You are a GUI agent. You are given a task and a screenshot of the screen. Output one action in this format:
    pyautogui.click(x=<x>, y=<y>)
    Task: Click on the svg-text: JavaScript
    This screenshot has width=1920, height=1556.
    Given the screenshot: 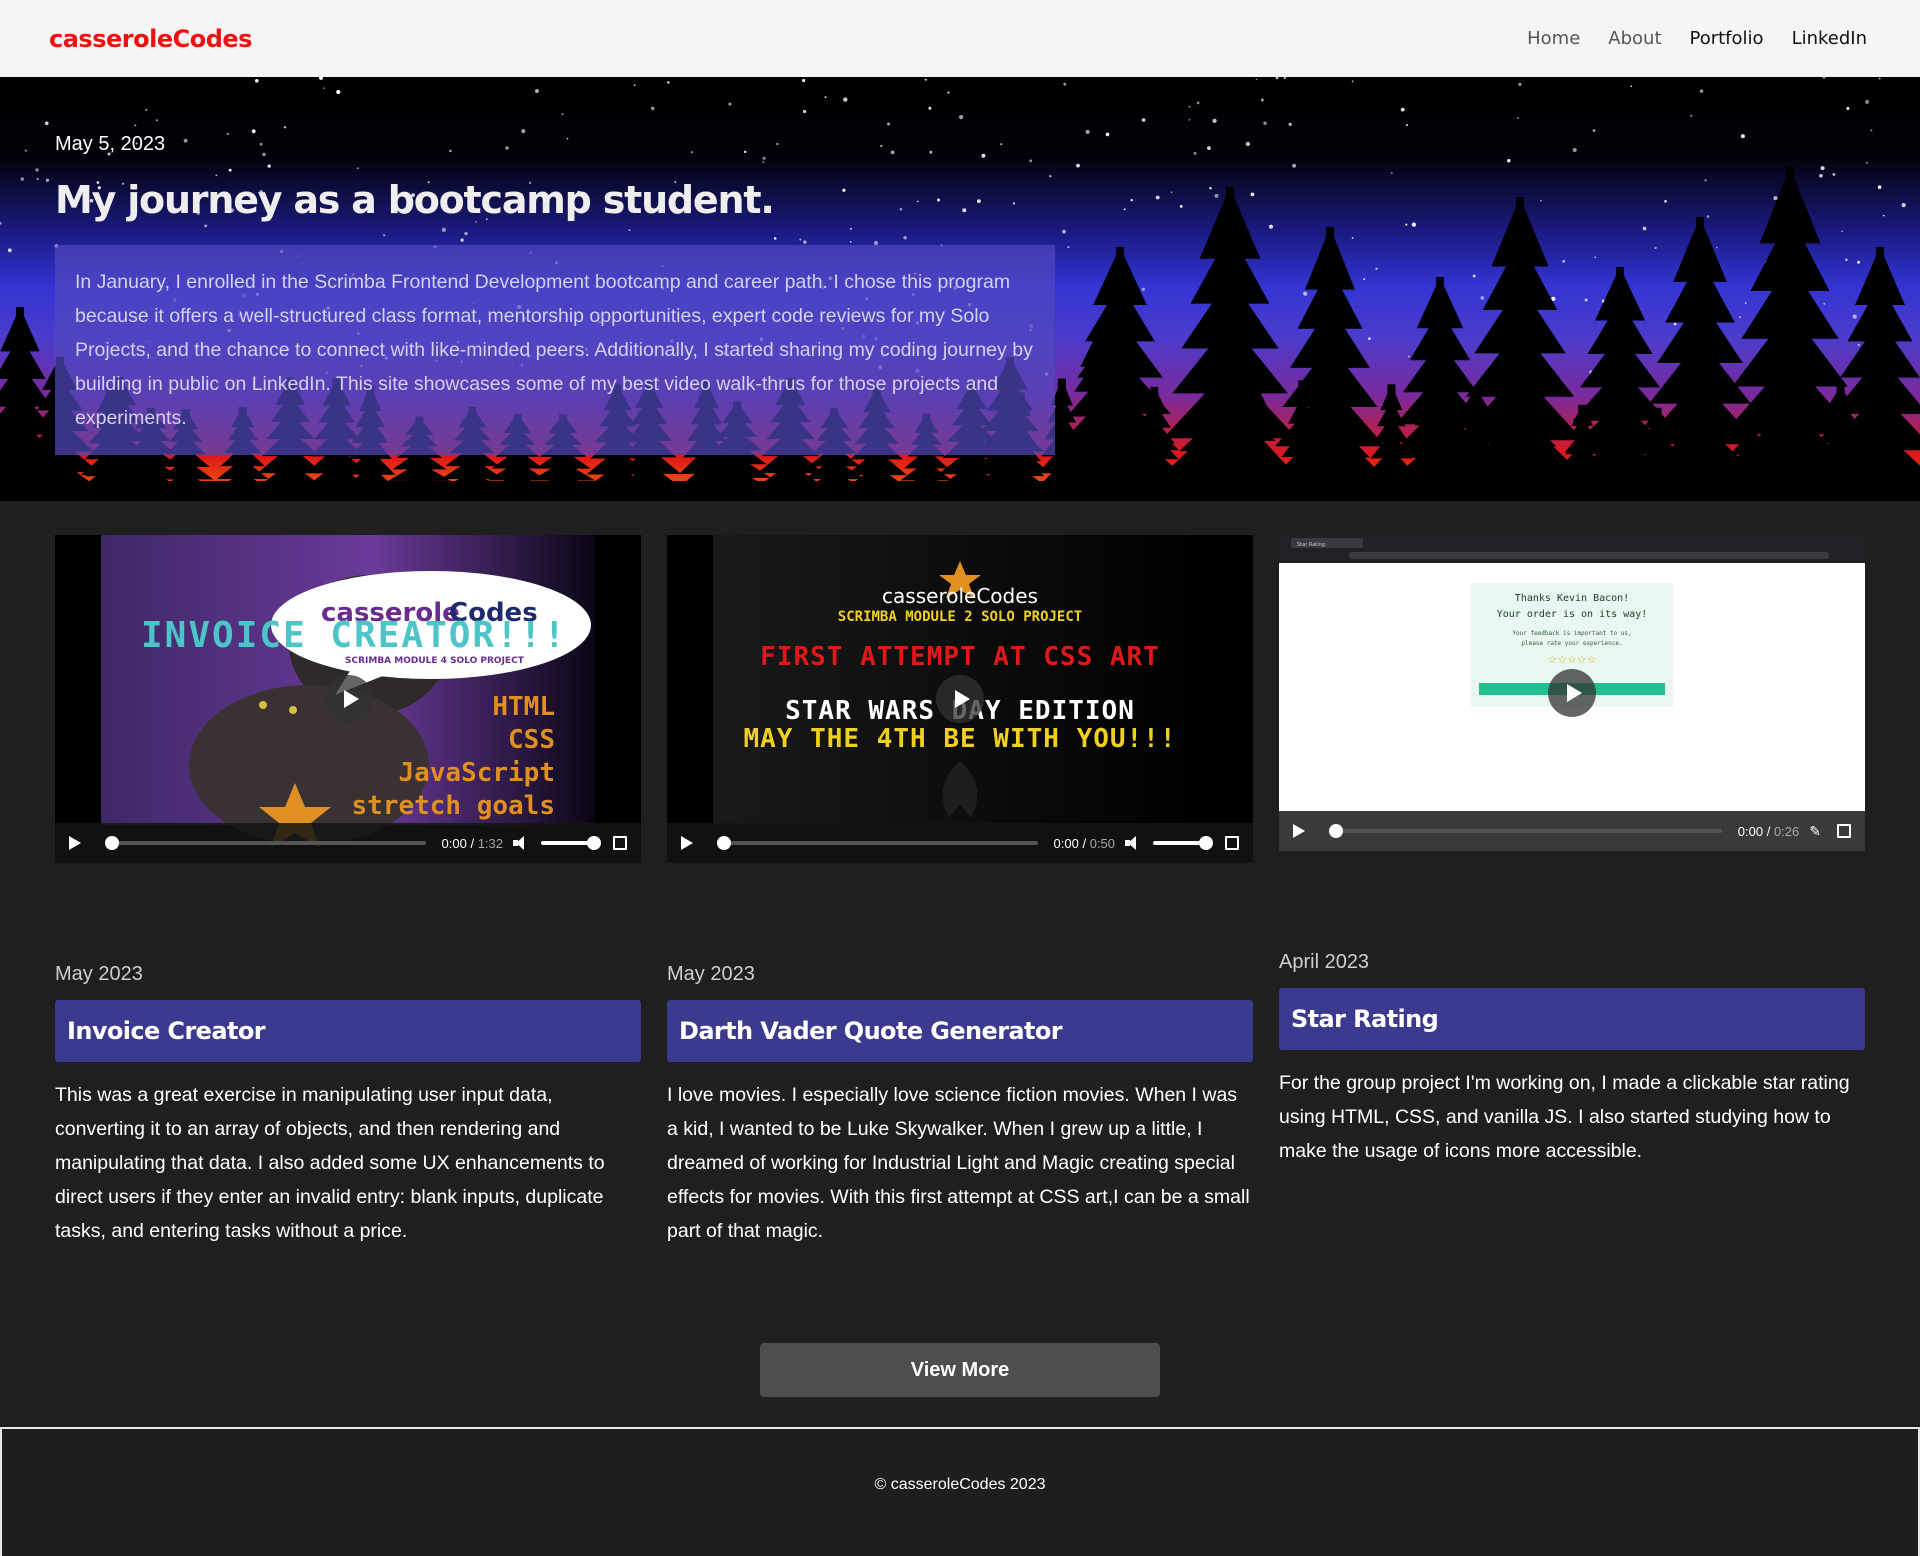 What is the action you would take?
    pyautogui.click(x=476, y=773)
    